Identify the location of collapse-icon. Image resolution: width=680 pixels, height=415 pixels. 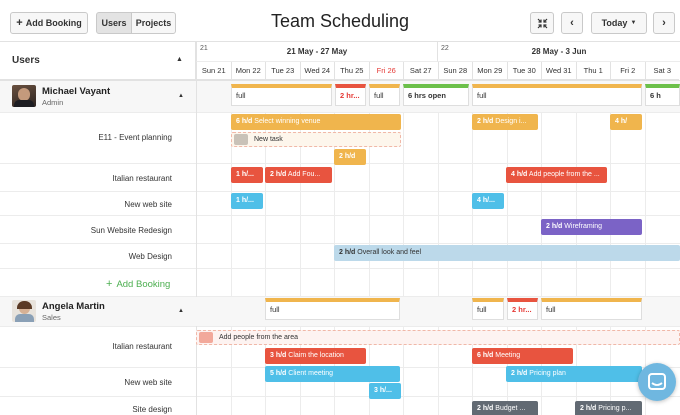
(542, 23).